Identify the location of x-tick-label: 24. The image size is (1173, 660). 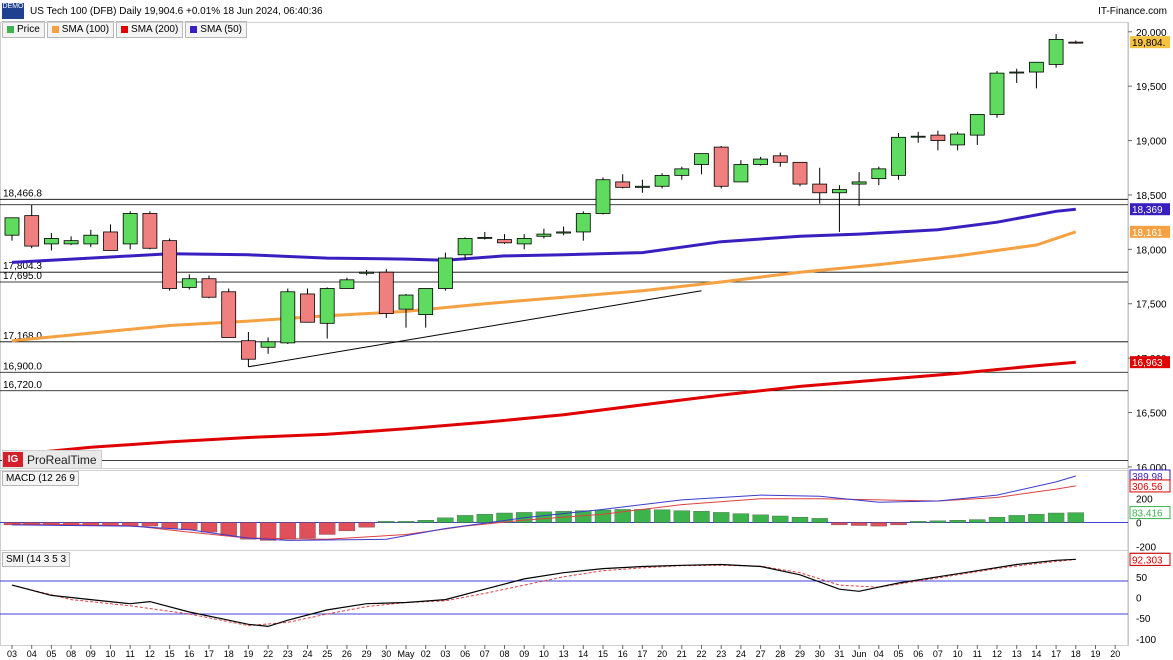
(741, 654).